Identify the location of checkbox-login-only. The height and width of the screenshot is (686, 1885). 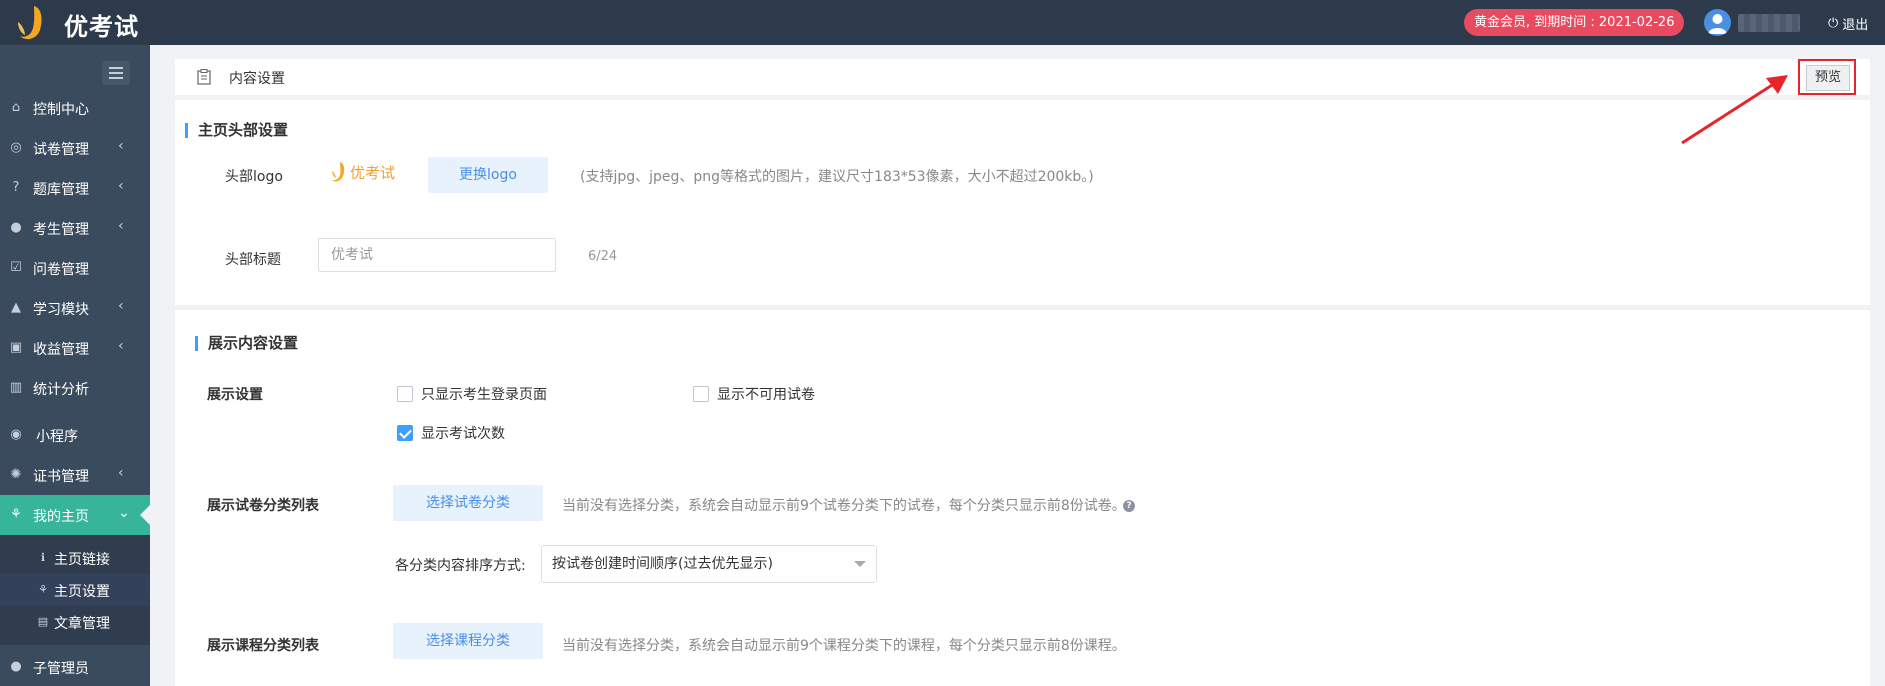
(405, 394).